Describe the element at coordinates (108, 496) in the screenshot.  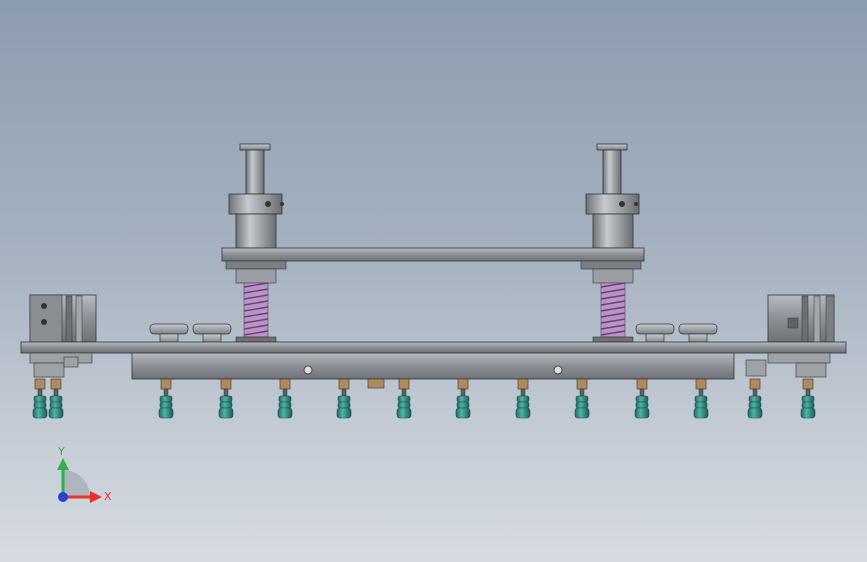
I see `x-axis-label: X` at that location.